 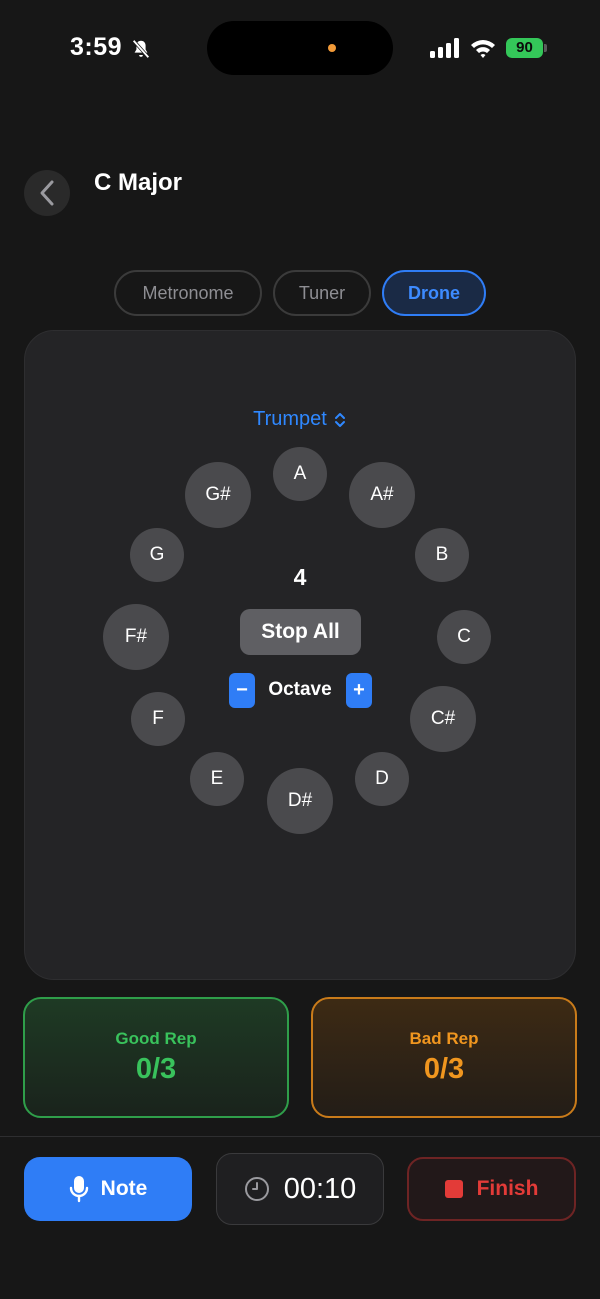 I want to click on octave-increase-button: +, so click(x=359, y=690).